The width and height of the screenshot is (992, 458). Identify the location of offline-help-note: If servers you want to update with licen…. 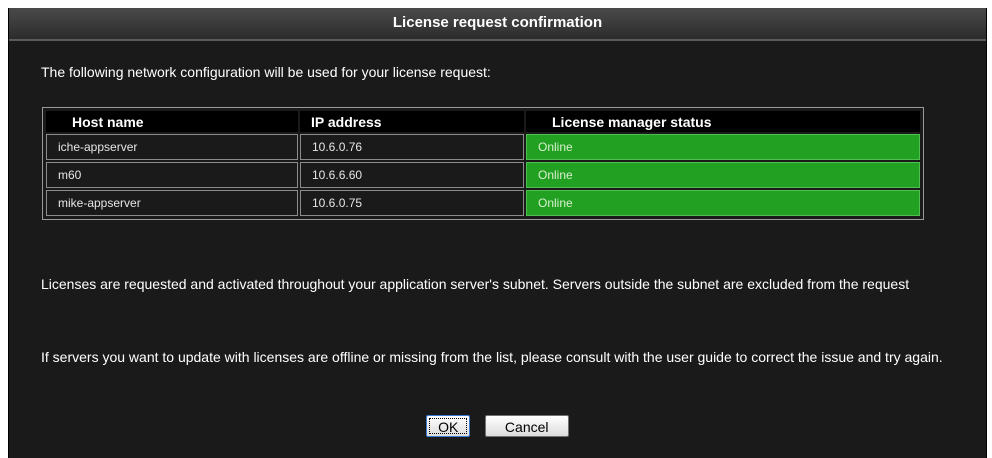
(492, 357).